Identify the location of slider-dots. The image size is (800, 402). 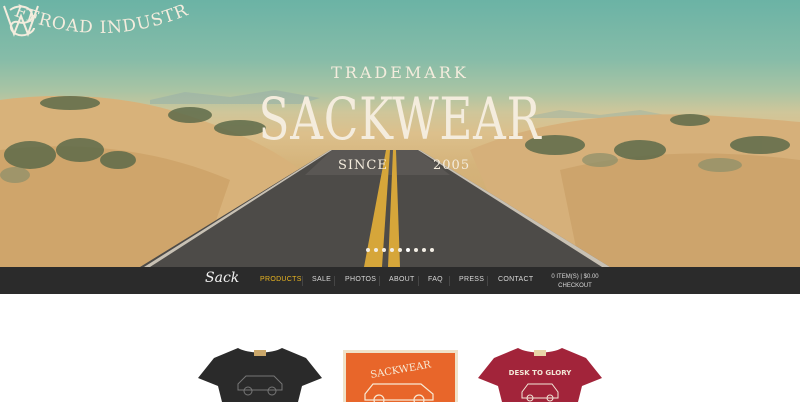
(400, 250).